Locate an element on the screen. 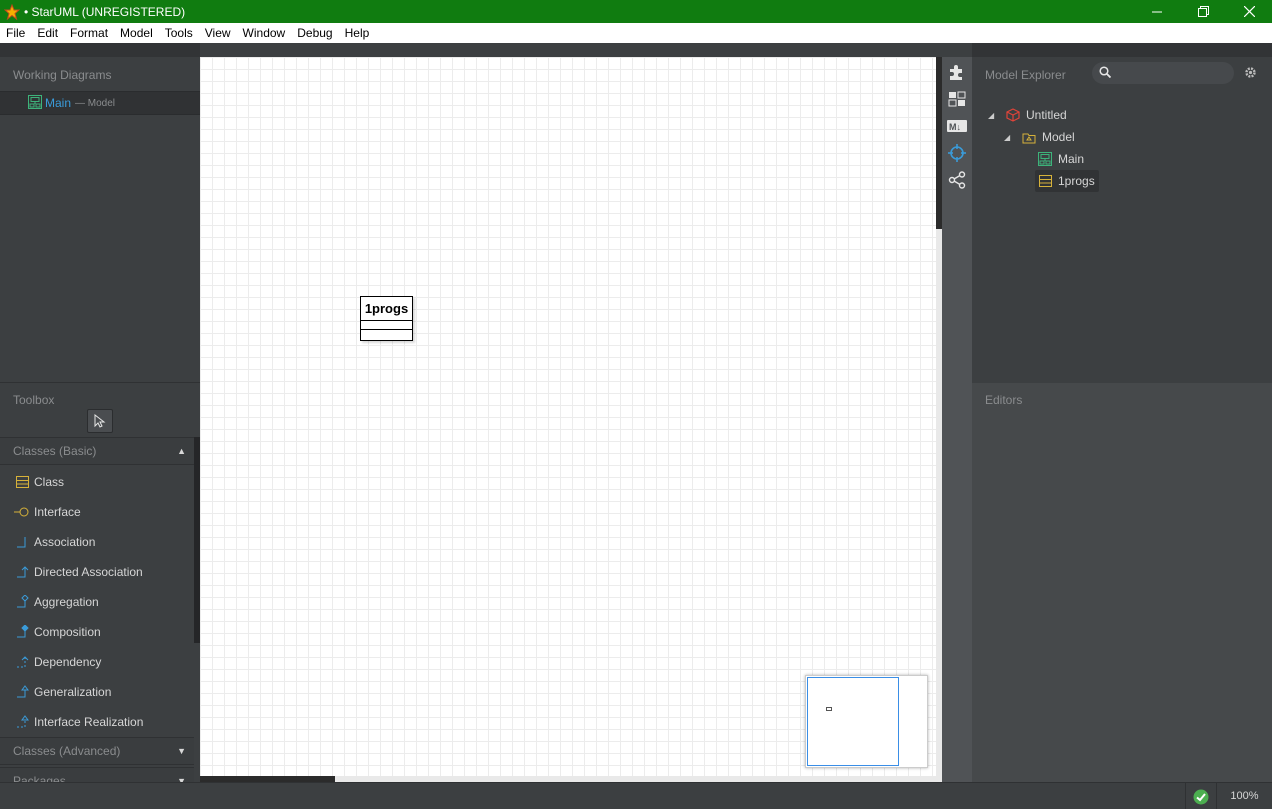 The width and height of the screenshot is (1272, 809). toolbox-item-dependency: Dependency is located at coordinates (97, 662).